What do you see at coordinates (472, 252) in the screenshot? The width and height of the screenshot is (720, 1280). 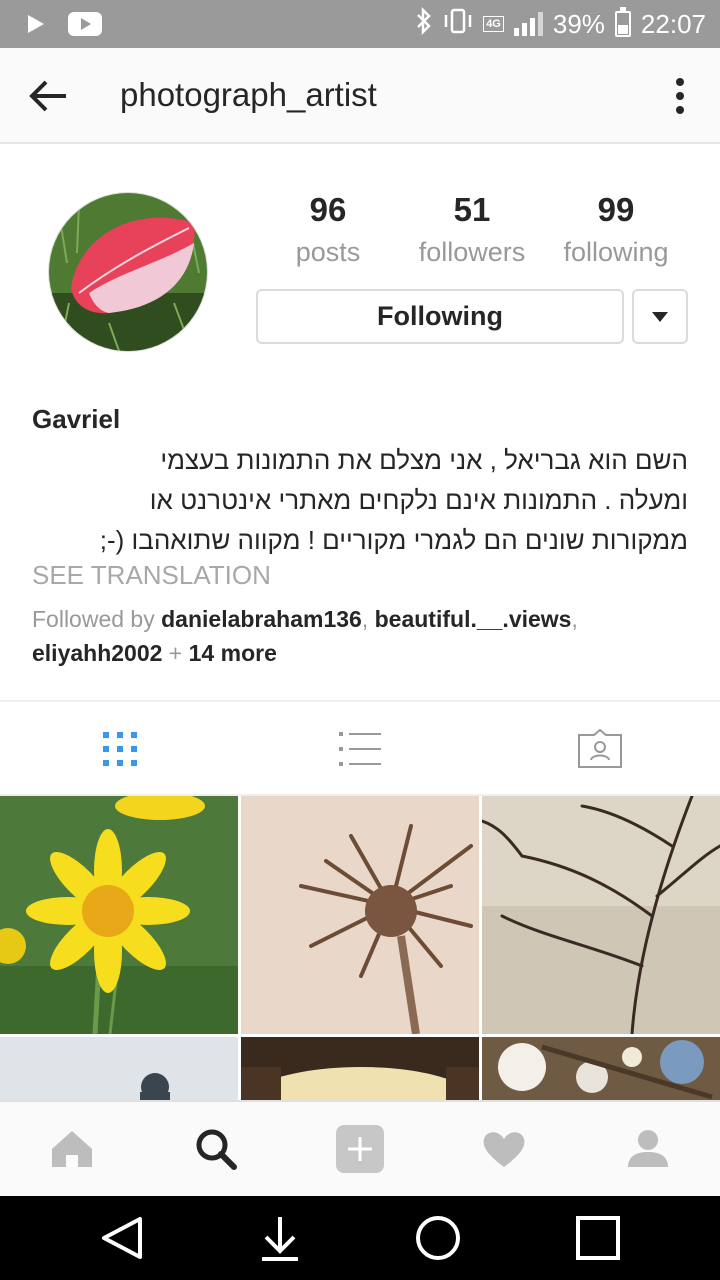 I see `followers-label: followers` at bounding box center [472, 252].